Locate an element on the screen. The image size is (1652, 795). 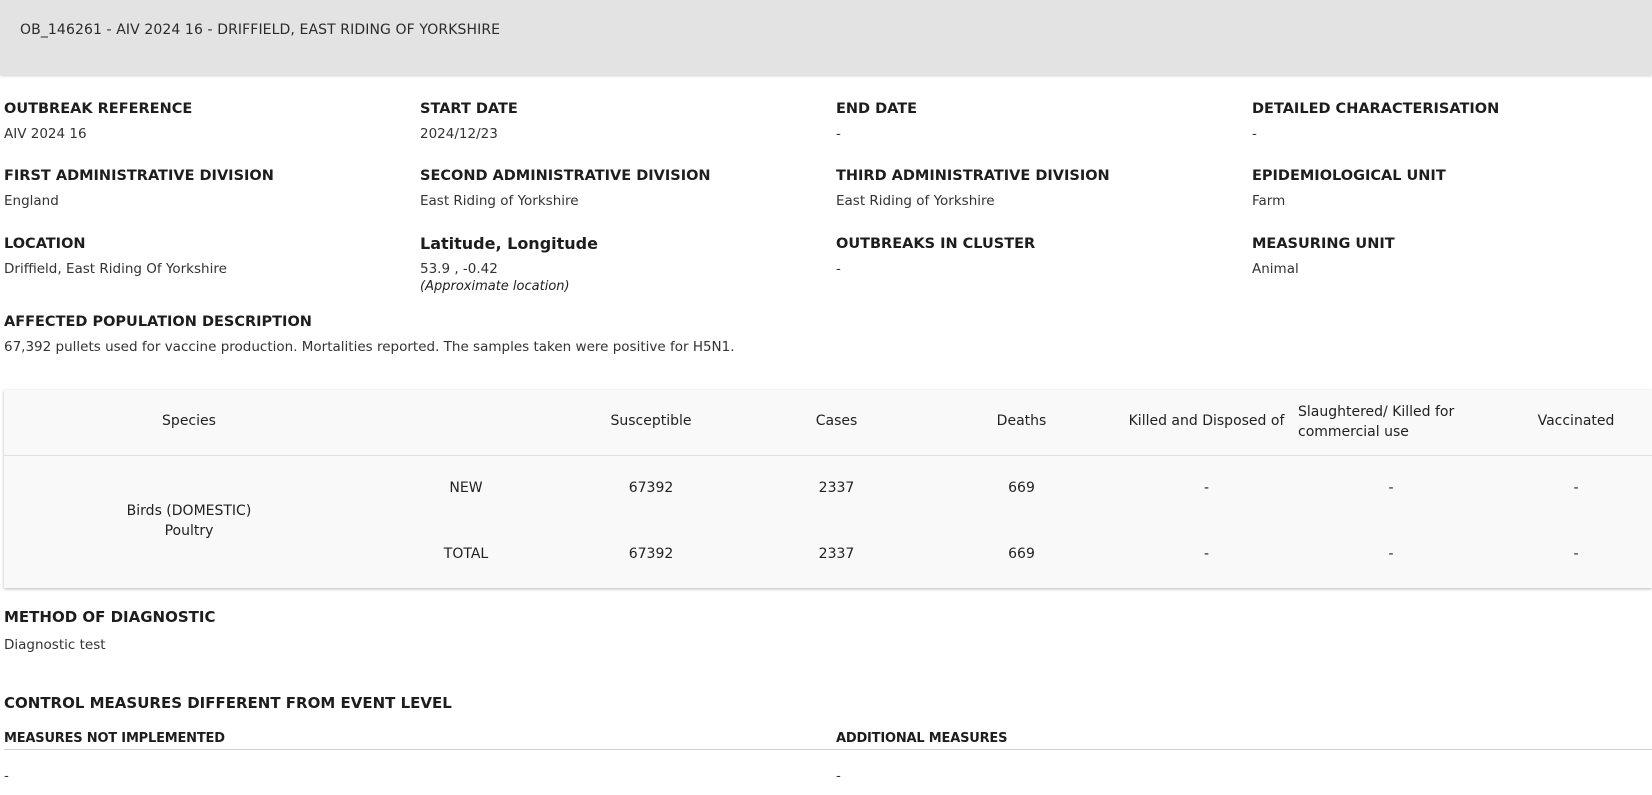
row-total-susceptible: 67392 is located at coordinates (651, 554).